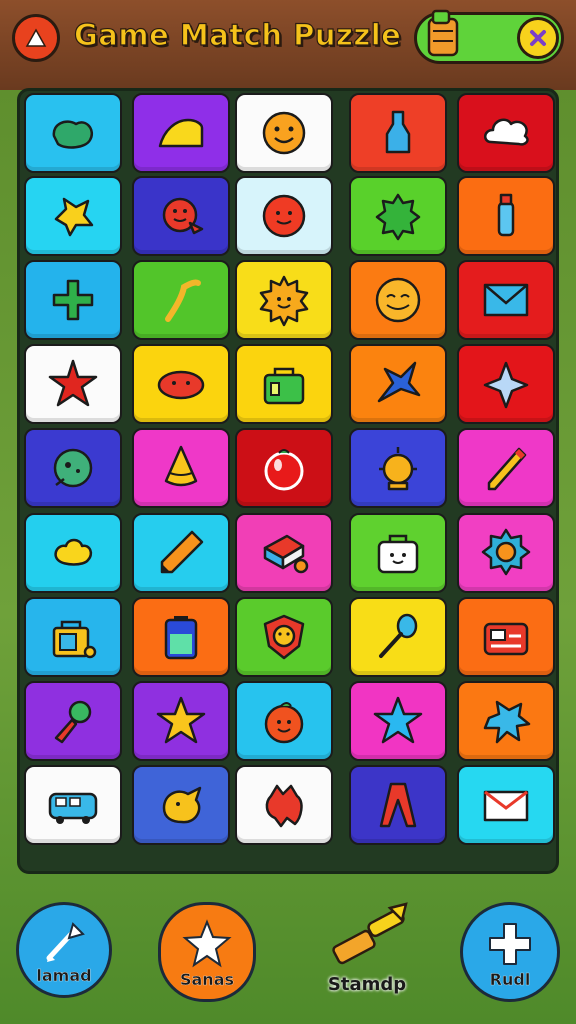 The image size is (576, 1024). What do you see at coordinates (443, 33) in the screenshot?
I see `battery-cup-icon` at bounding box center [443, 33].